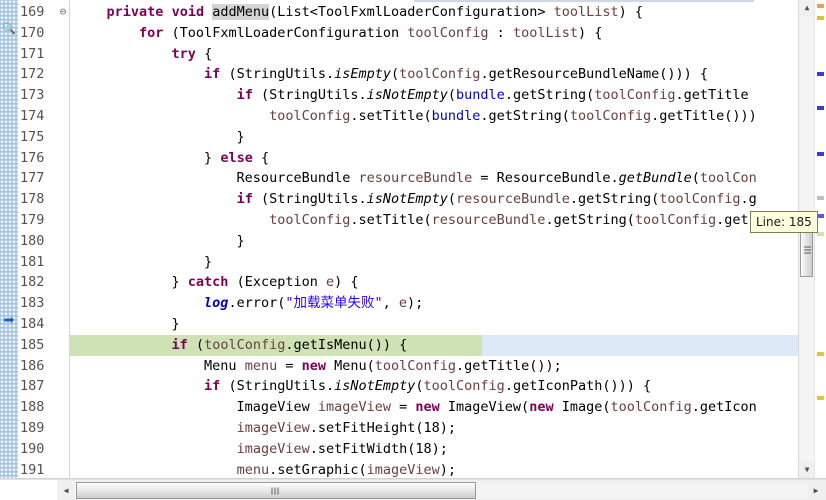 Image resolution: width=826 pixels, height=500 pixels. What do you see at coordinates (38, 158) in the screenshot?
I see `line-number: 176` at bounding box center [38, 158].